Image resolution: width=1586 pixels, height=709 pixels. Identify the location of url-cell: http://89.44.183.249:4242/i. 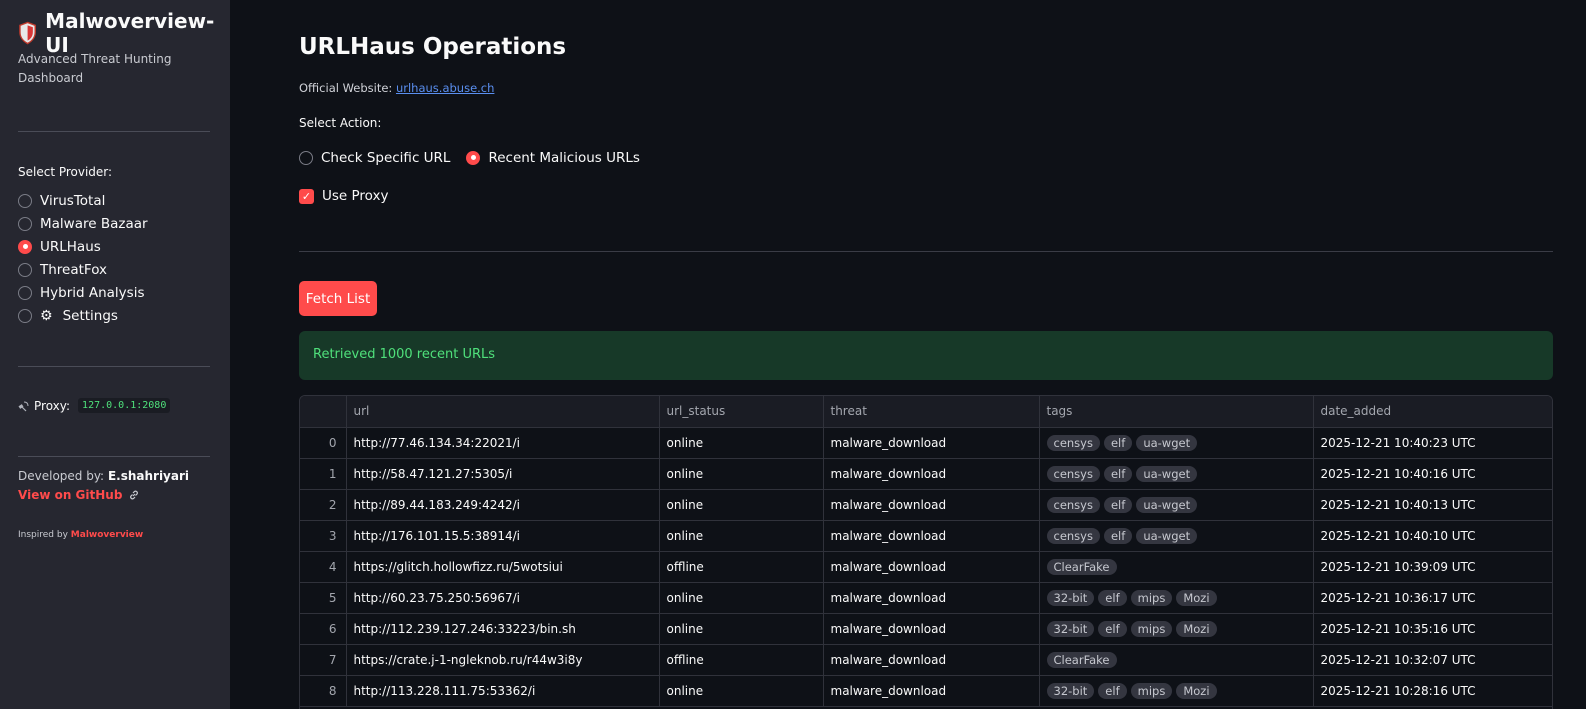
(503, 505).